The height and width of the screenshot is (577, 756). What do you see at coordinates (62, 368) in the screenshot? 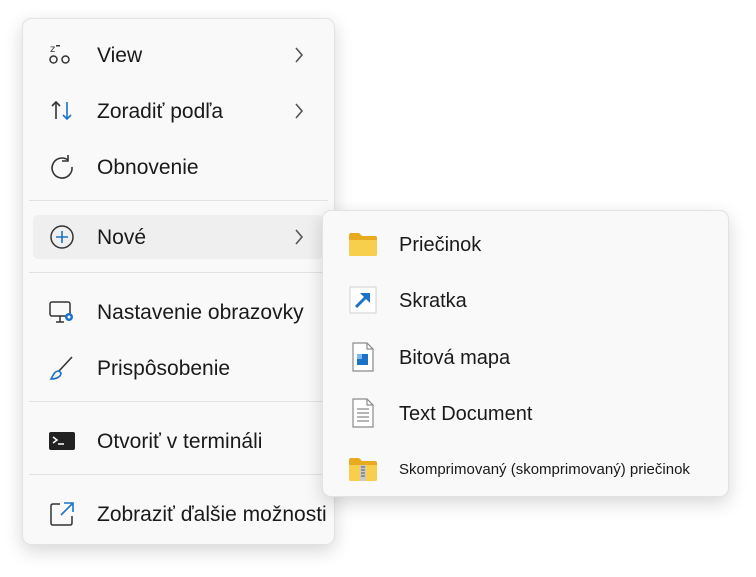
I see `brush-icon` at bounding box center [62, 368].